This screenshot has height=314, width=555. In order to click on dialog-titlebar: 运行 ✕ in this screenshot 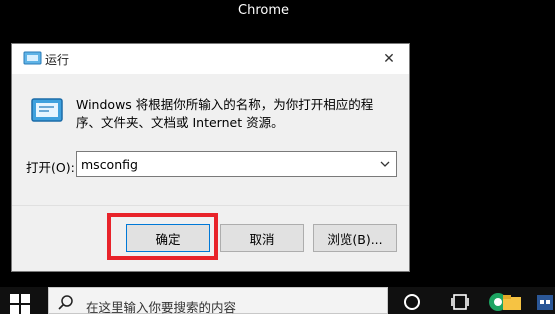, I will do `click(210, 59)`.